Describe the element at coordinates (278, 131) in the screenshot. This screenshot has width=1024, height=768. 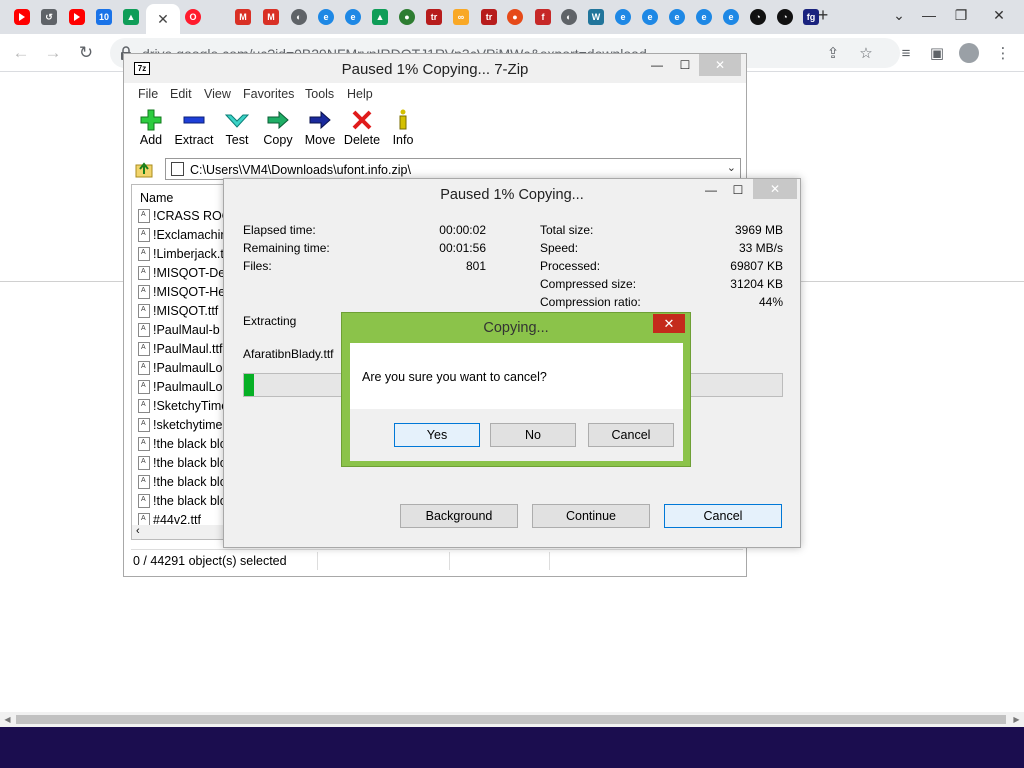
I see `copy-button: Copy` at that location.